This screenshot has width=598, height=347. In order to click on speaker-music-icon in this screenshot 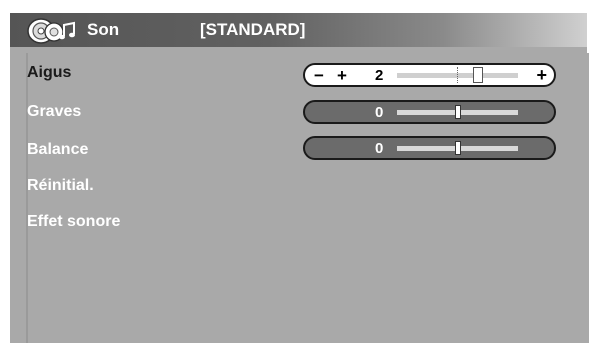, I will do `click(51, 31)`.